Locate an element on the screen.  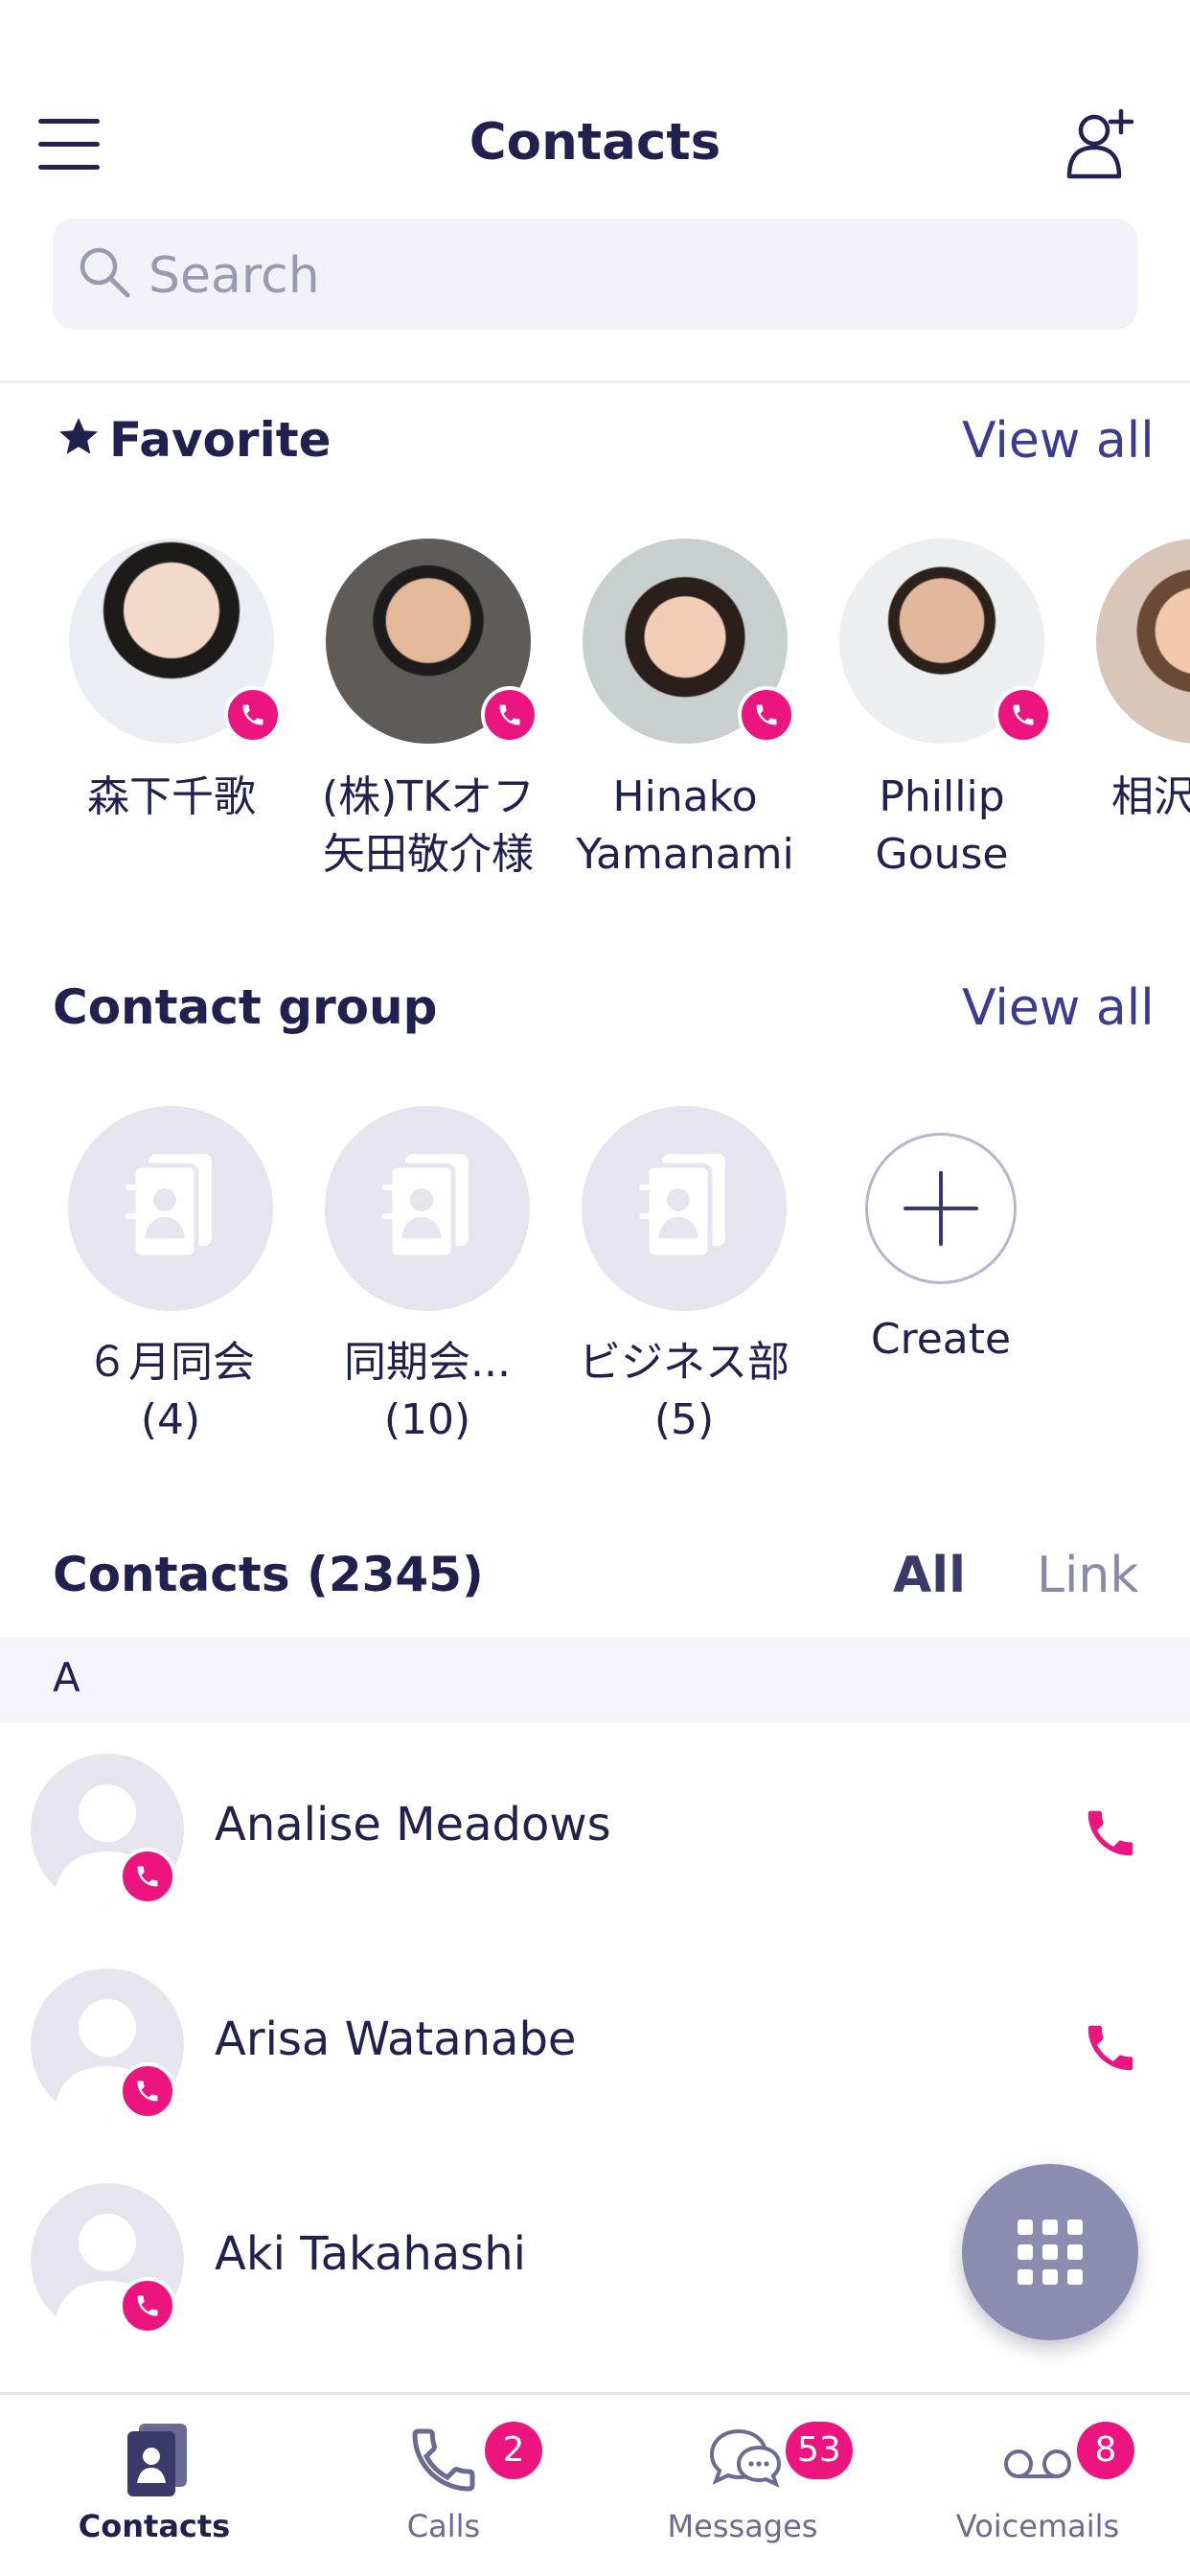
favorite-contact: 相沢 is located at coordinates (1139, 682).